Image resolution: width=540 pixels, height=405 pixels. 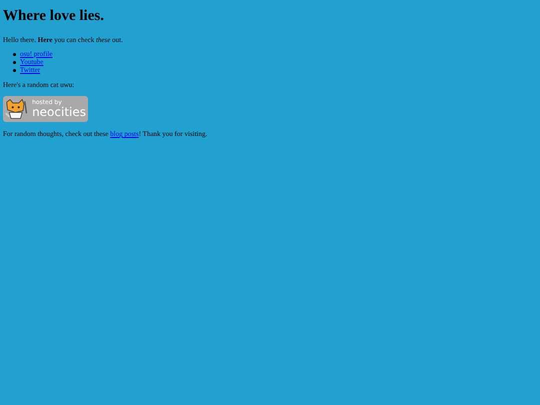 What do you see at coordinates (59, 112) in the screenshot?
I see `badge-logo-text: neocities` at bounding box center [59, 112].